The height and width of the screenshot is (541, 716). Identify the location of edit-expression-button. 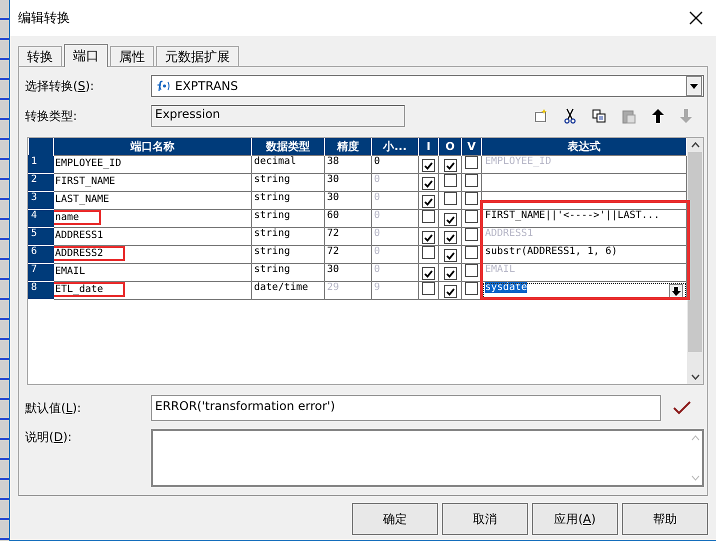
(676, 291).